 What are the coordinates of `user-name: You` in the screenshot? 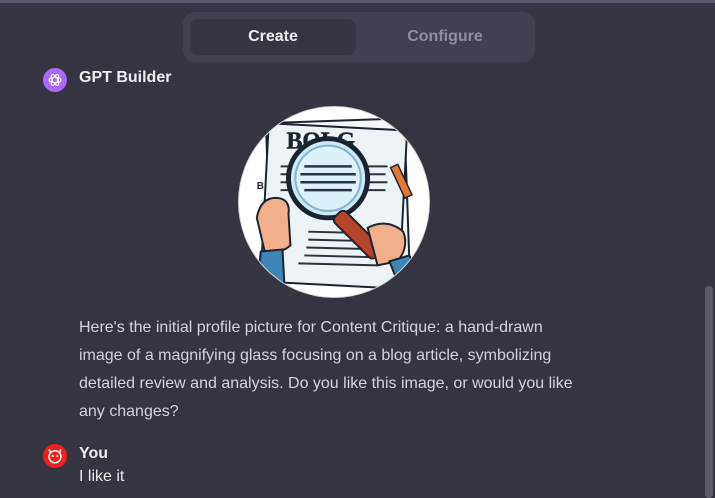 It's located at (94, 453).